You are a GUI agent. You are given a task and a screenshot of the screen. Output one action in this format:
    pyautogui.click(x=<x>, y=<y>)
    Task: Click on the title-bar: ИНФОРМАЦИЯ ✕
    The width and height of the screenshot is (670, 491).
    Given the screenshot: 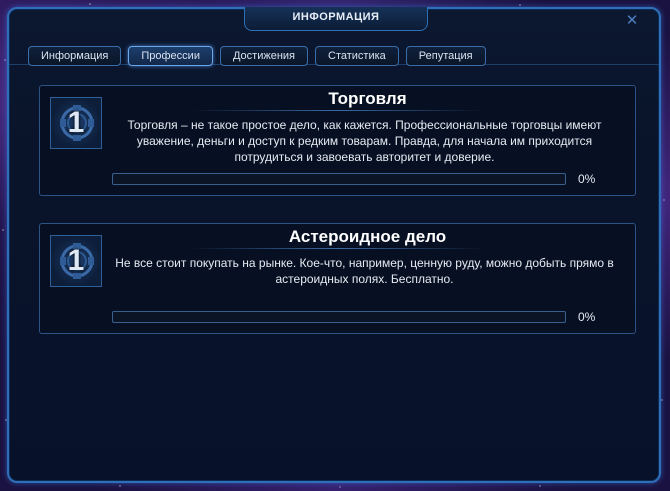 What is the action you would take?
    pyautogui.click(x=334, y=21)
    